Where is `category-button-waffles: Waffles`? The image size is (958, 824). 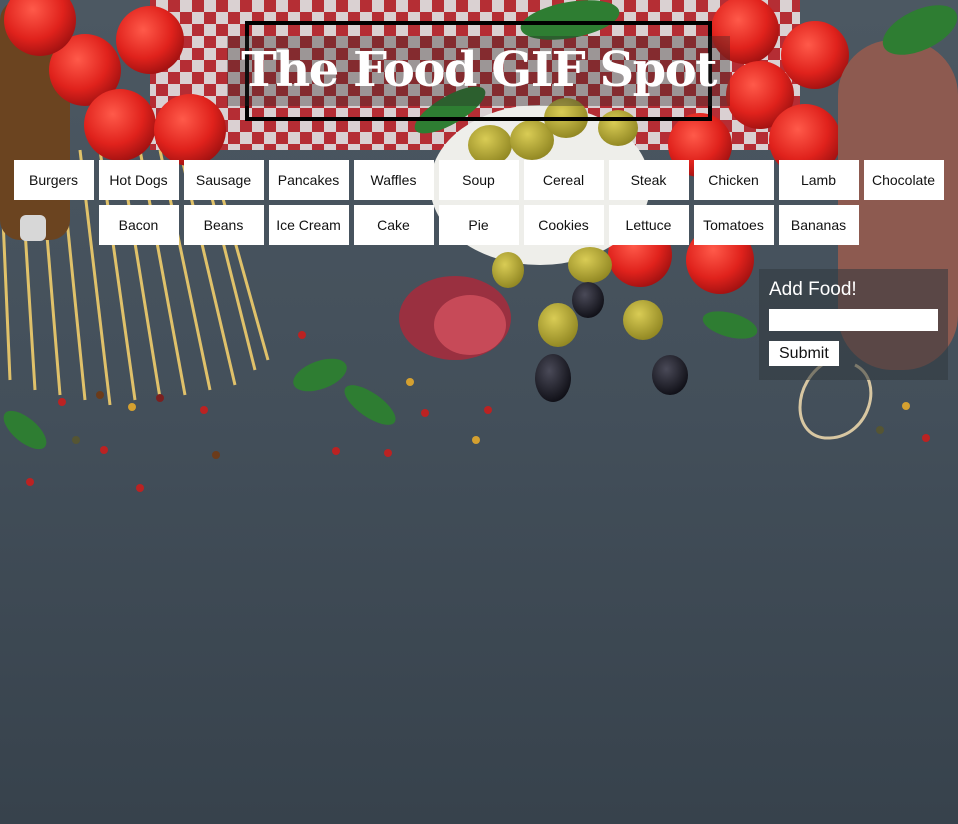
category-button-waffles: Waffles is located at coordinates (393, 180).